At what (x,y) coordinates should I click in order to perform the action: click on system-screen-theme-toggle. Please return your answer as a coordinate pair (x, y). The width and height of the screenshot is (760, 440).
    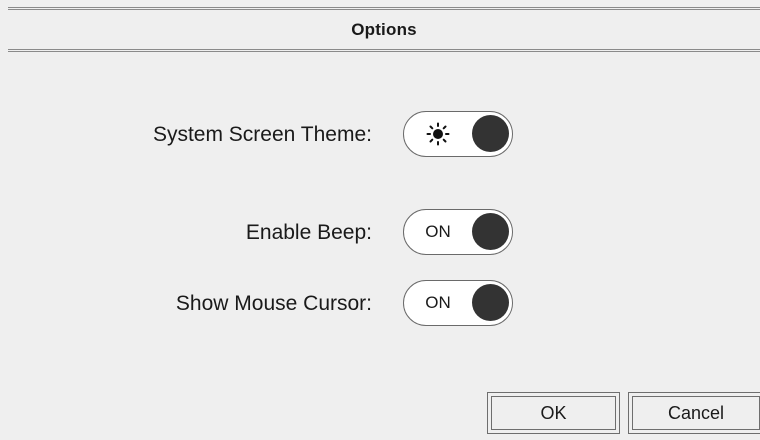
    Looking at the image, I should click on (458, 134).